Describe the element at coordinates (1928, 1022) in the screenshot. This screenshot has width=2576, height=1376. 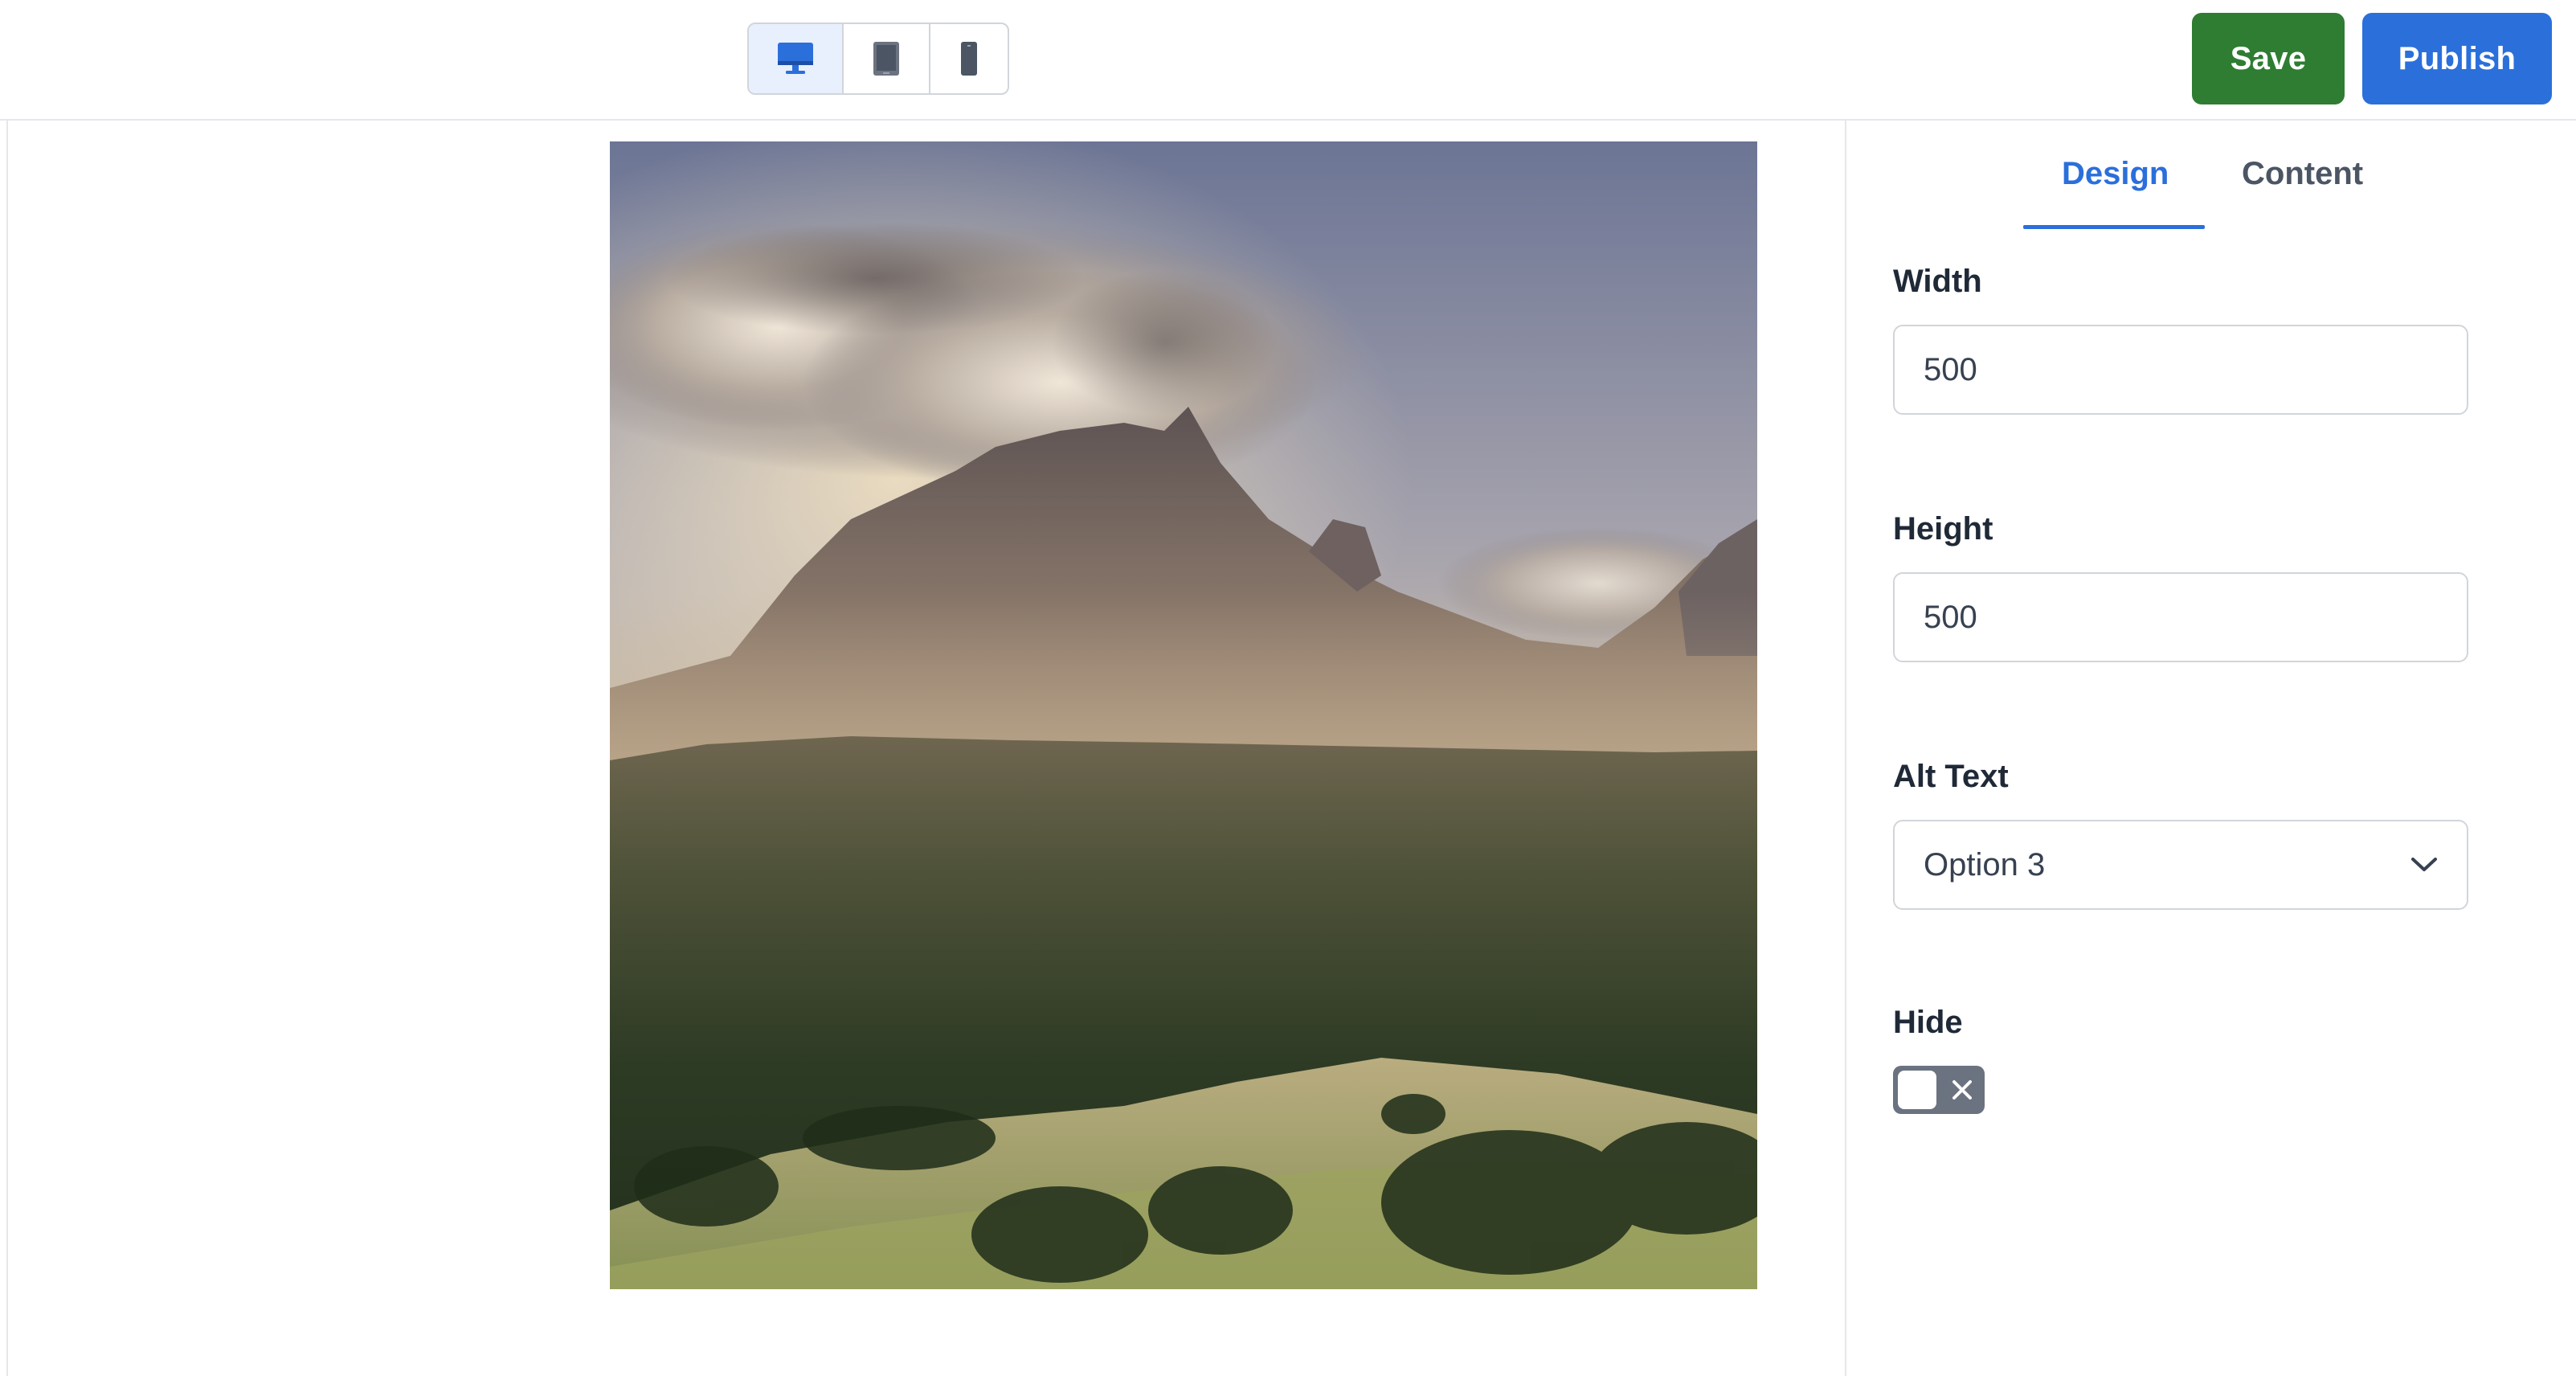
I see `hide-label: Hide` at that location.